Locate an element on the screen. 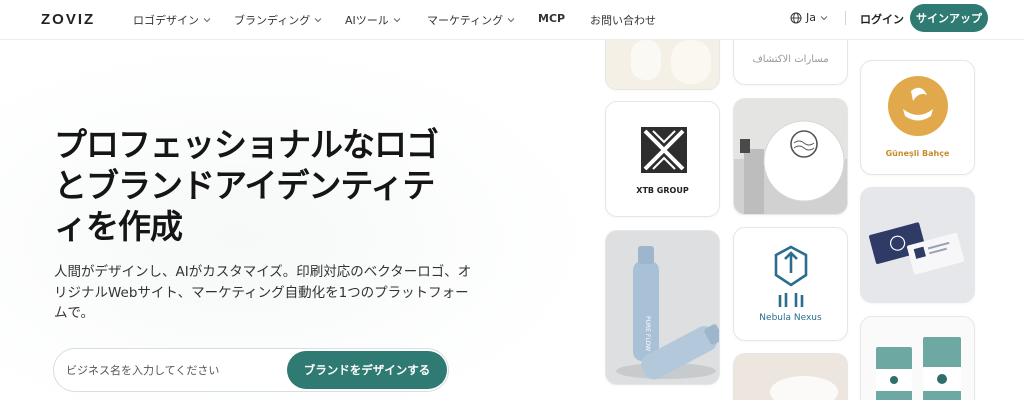 This screenshot has width=1024, height=400. riverwave-sign-card is located at coordinates (790, 156).